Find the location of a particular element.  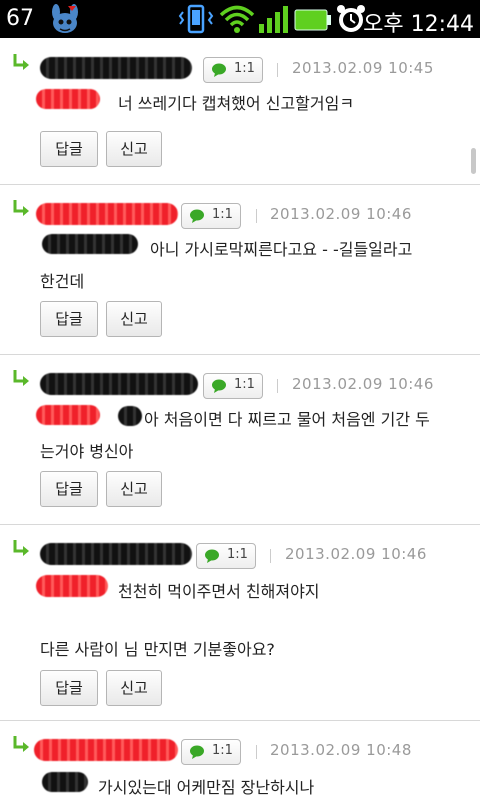

comment-text-line1: 아니 가시로막찌른다고요 - -길들일라고 is located at coordinates (281, 249).